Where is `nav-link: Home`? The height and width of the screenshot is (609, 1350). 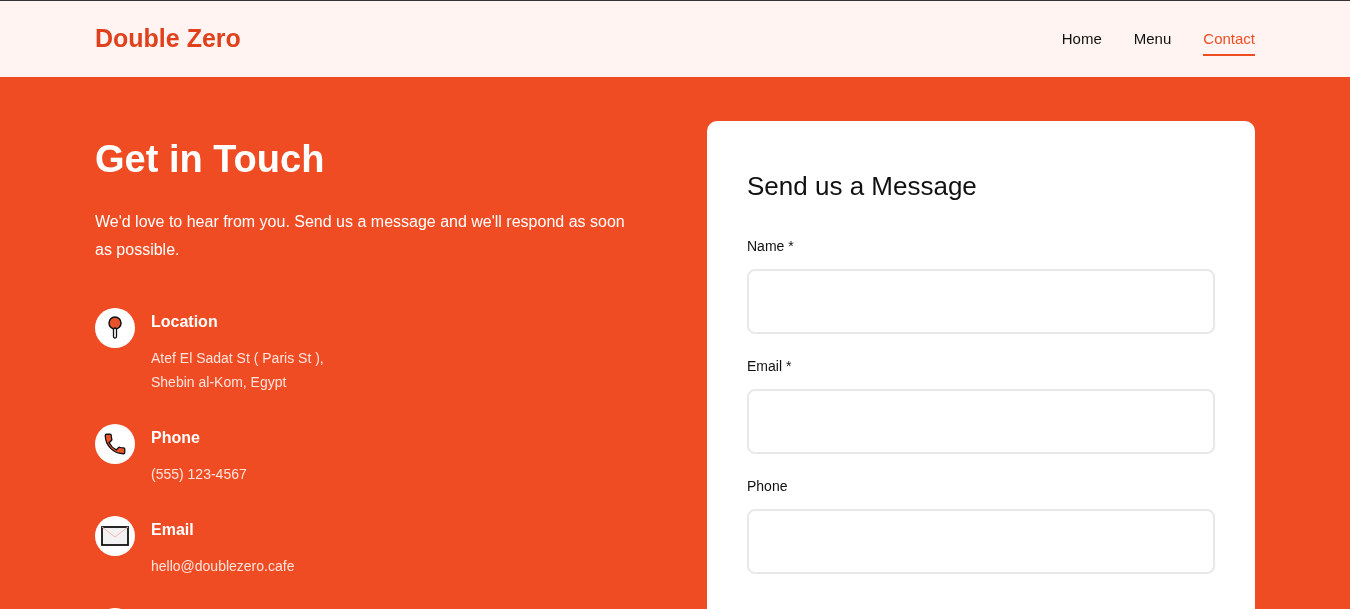
nav-link: Home is located at coordinates (1081, 39).